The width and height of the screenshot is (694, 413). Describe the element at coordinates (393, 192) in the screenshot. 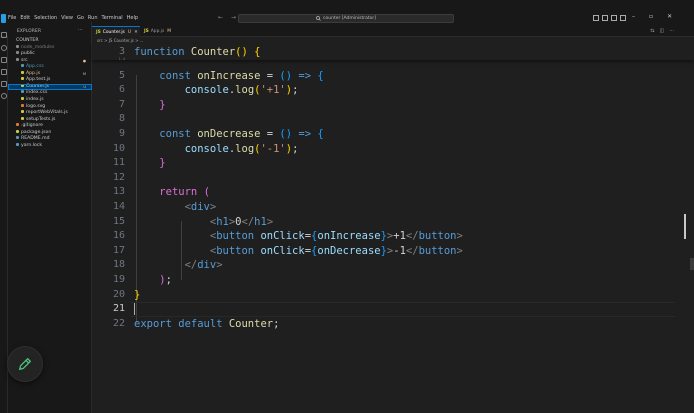

I see `code-line: 13 return (` at that location.